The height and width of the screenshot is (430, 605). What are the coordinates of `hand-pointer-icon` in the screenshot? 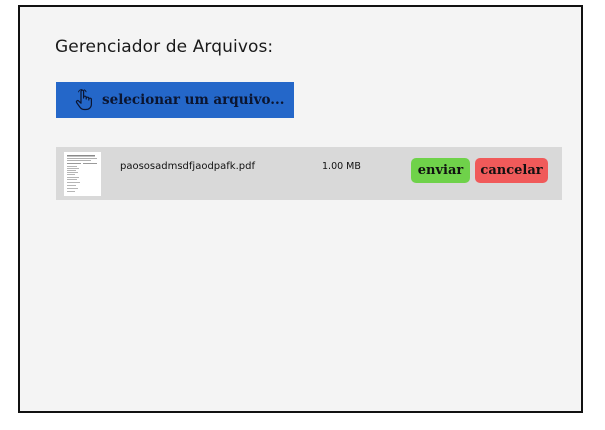 It's located at (84, 100).